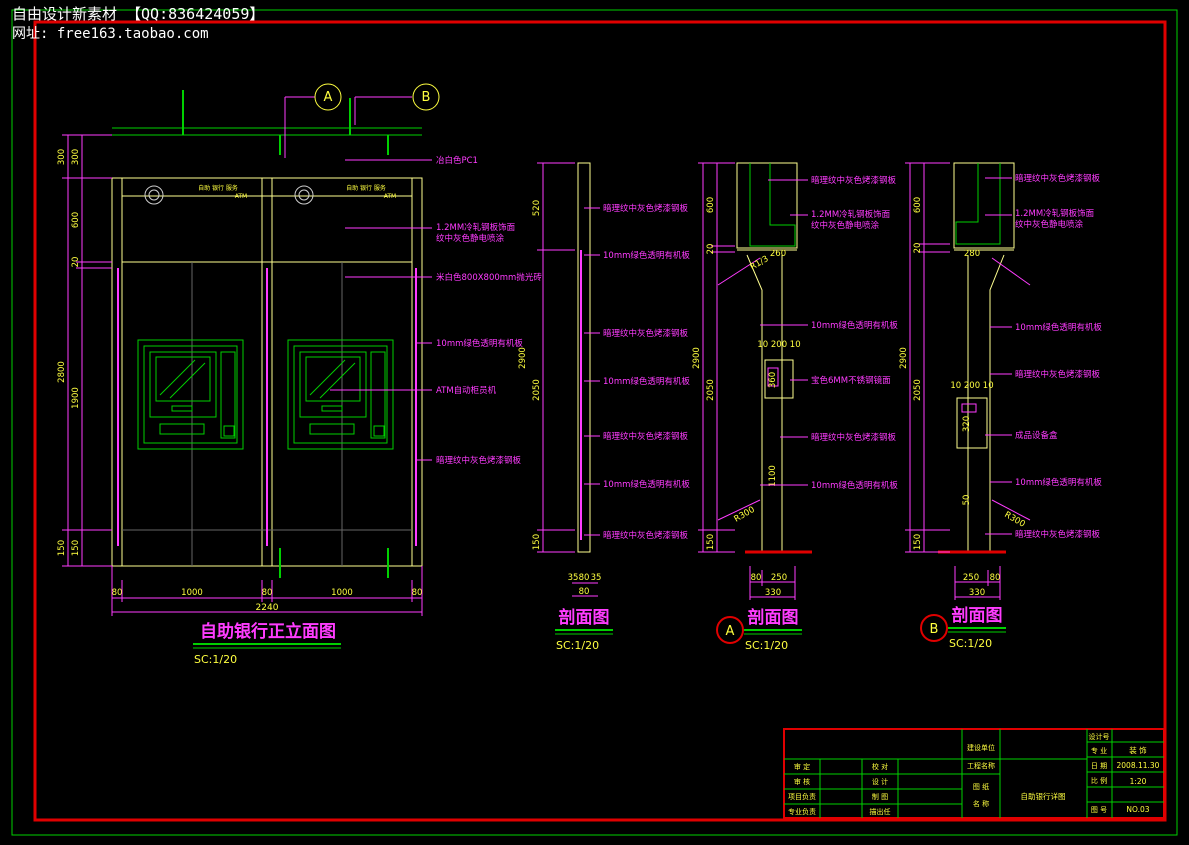  What do you see at coordinates (977, 615) in the screenshot?
I see `sb-title: 剖面图` at bounding box center [977, 615].